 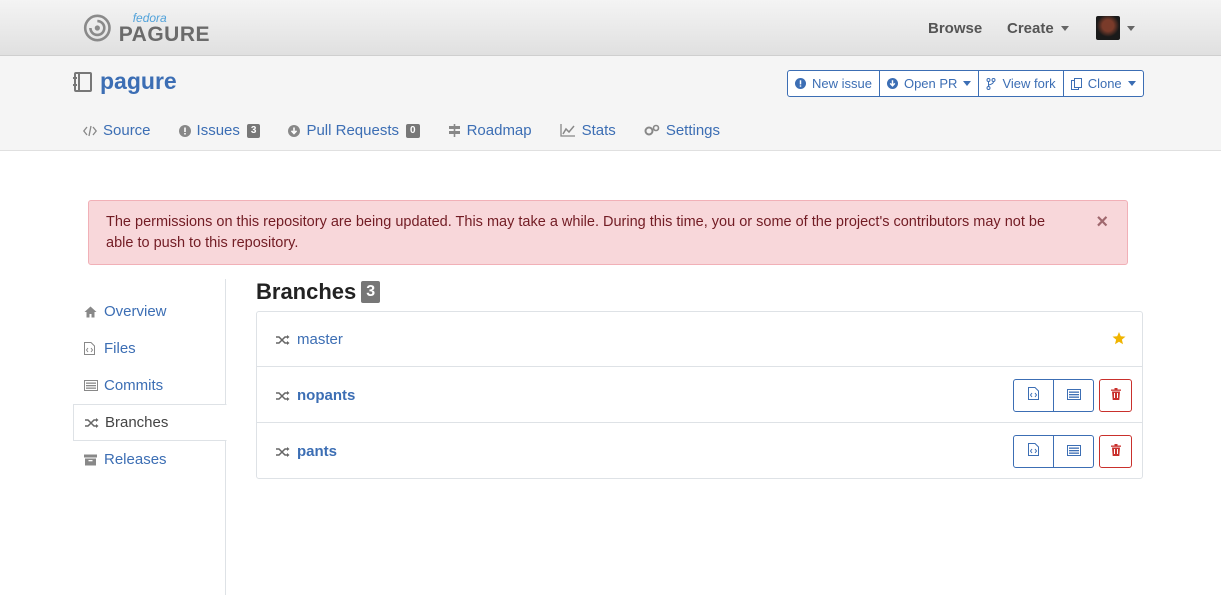 What do you see at coordinates (699, 339) in the screenshot?
I see `list-item: master` at bounding box center [699, 339].